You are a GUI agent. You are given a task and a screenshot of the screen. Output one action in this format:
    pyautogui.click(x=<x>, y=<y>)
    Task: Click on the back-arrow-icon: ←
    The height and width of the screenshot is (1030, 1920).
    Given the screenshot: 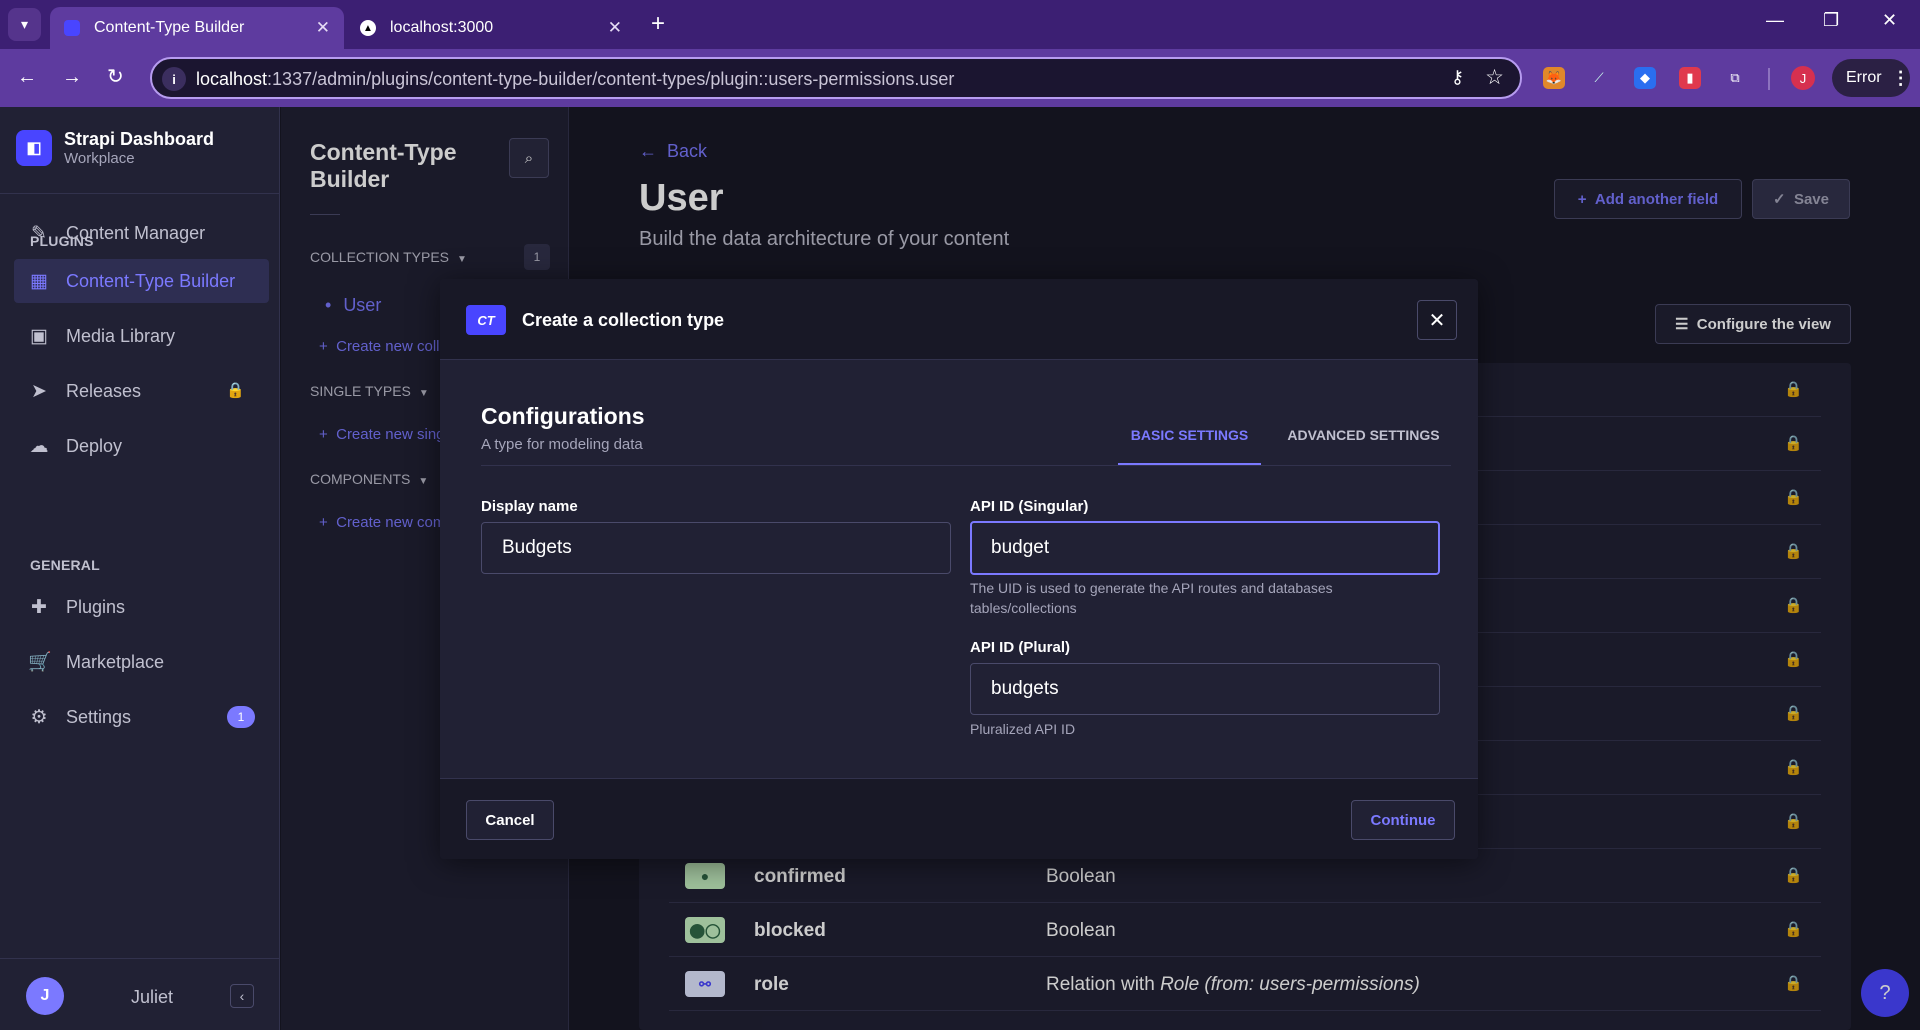 What is the action you would take?
    pyautogui.click(x=27, y=77)
    